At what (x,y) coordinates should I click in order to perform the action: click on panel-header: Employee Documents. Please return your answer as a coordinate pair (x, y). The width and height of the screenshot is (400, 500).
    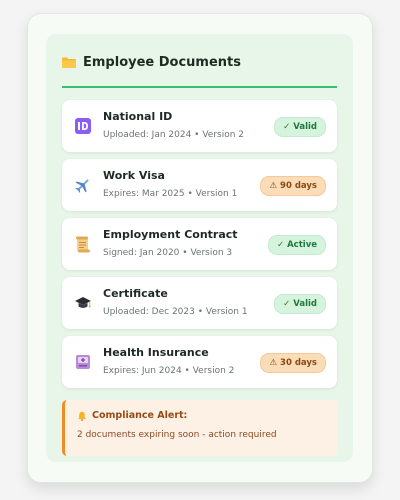
    Looking at the image, I should click on (199, 68).